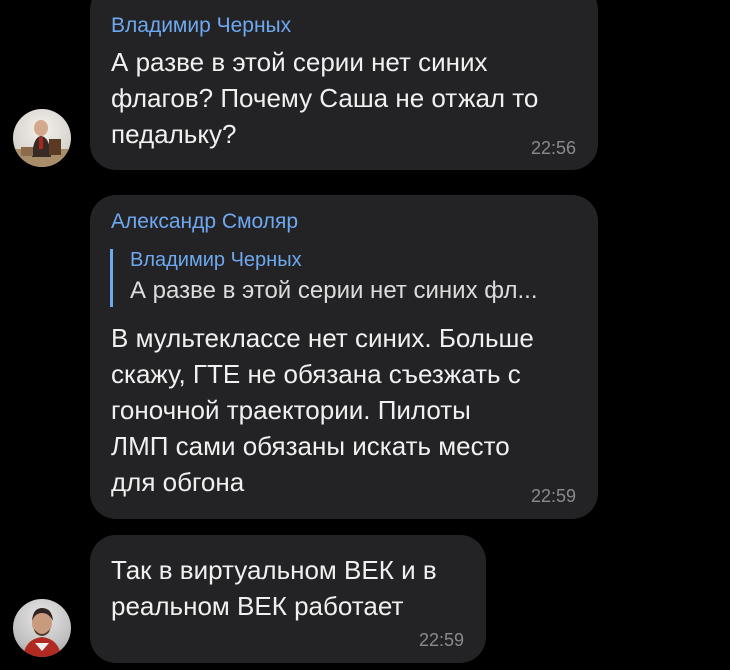  I want to click on avatar-vladimir, so click(42, 138).